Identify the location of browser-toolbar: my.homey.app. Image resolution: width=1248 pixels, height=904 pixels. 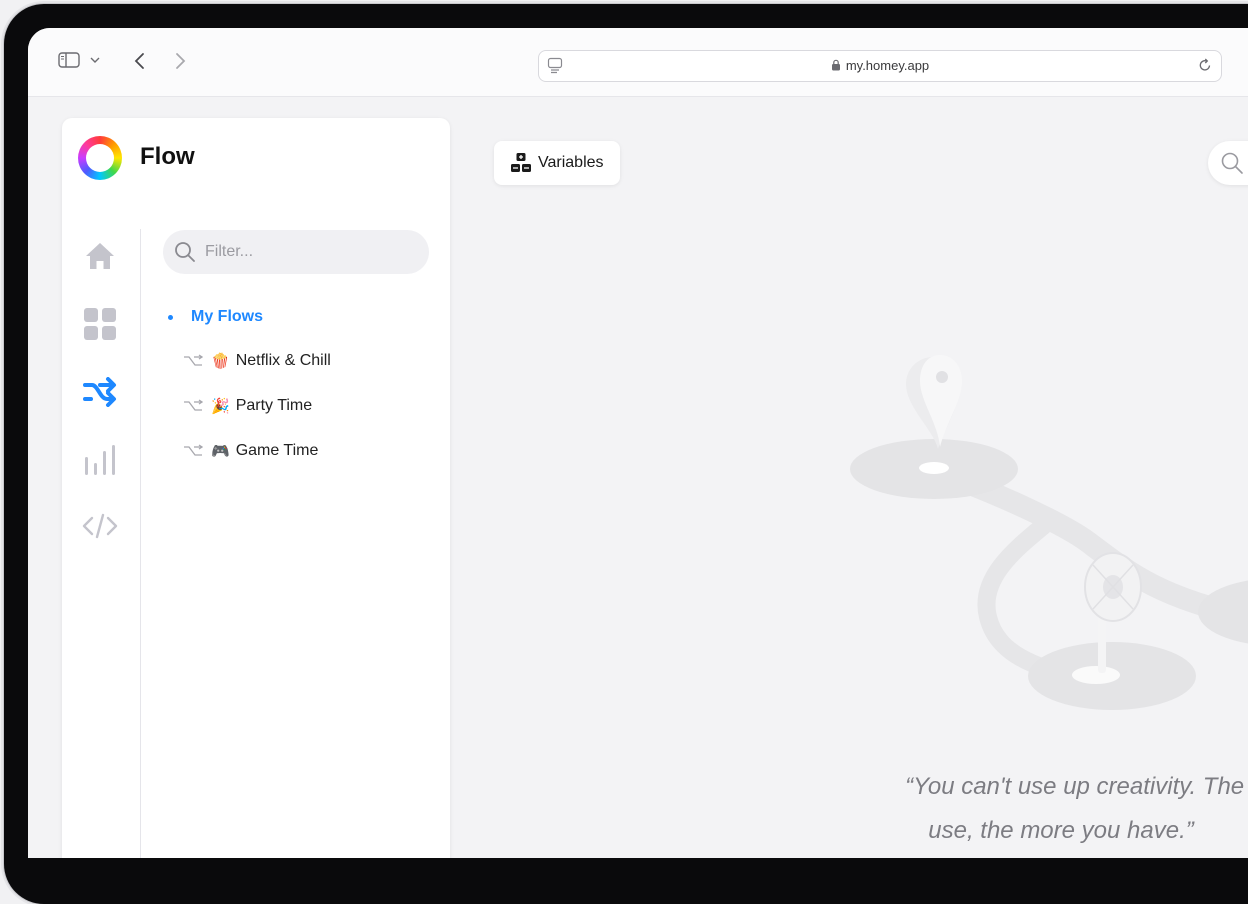
(638, 62).